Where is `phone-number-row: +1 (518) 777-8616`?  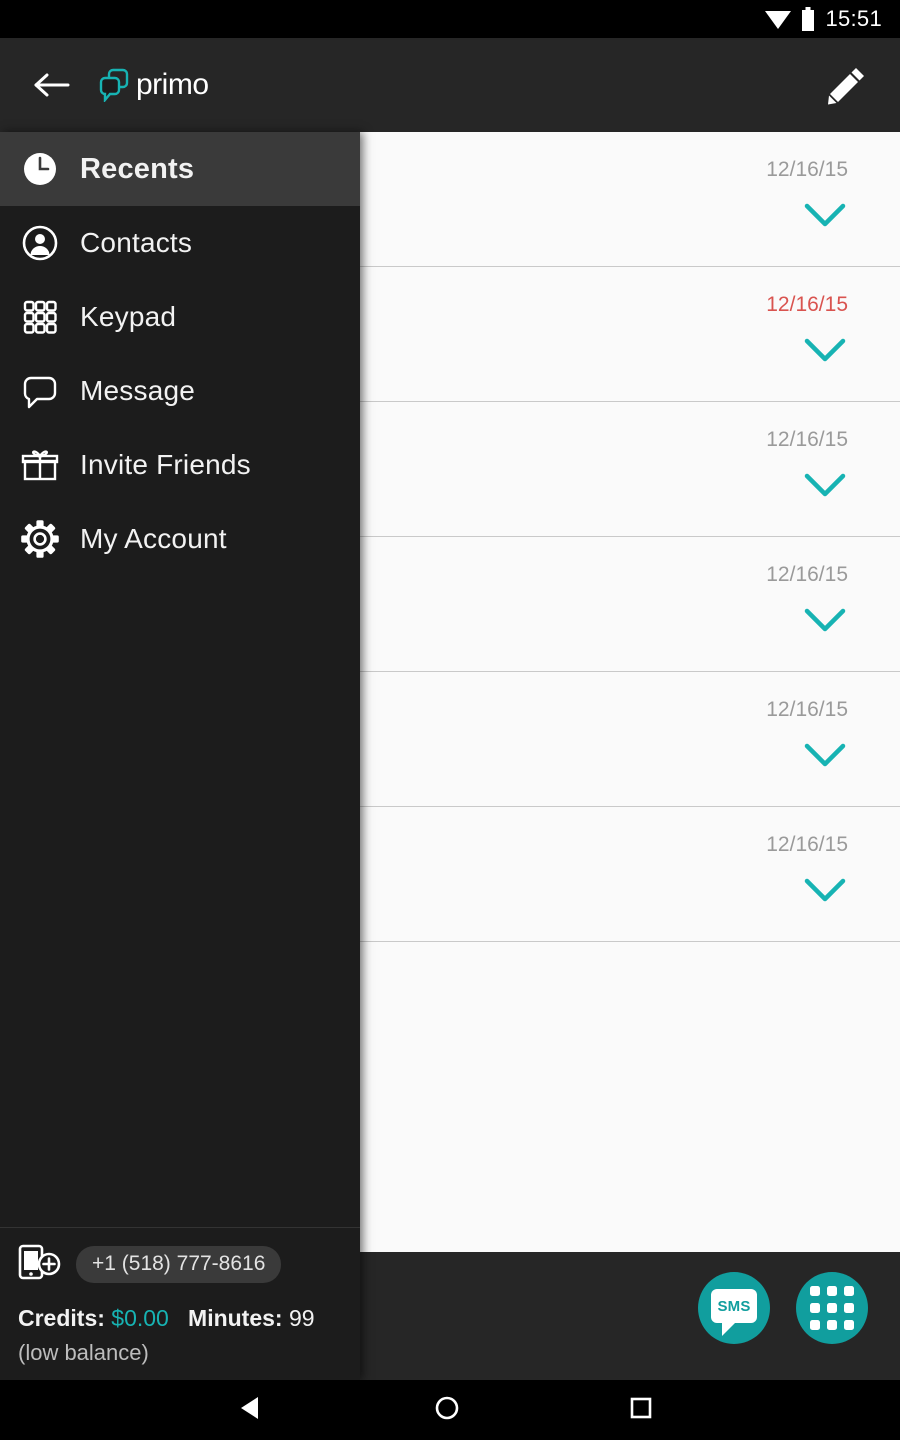
phone-number-row: +1 (518) 777-8616 is located at coordinates (189, 1264).